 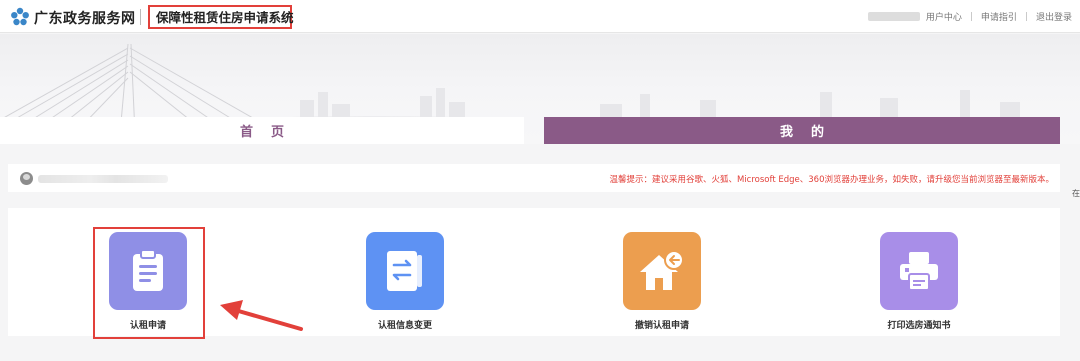 I want to click on tab-home: 首页, so click(x=262, y=130).